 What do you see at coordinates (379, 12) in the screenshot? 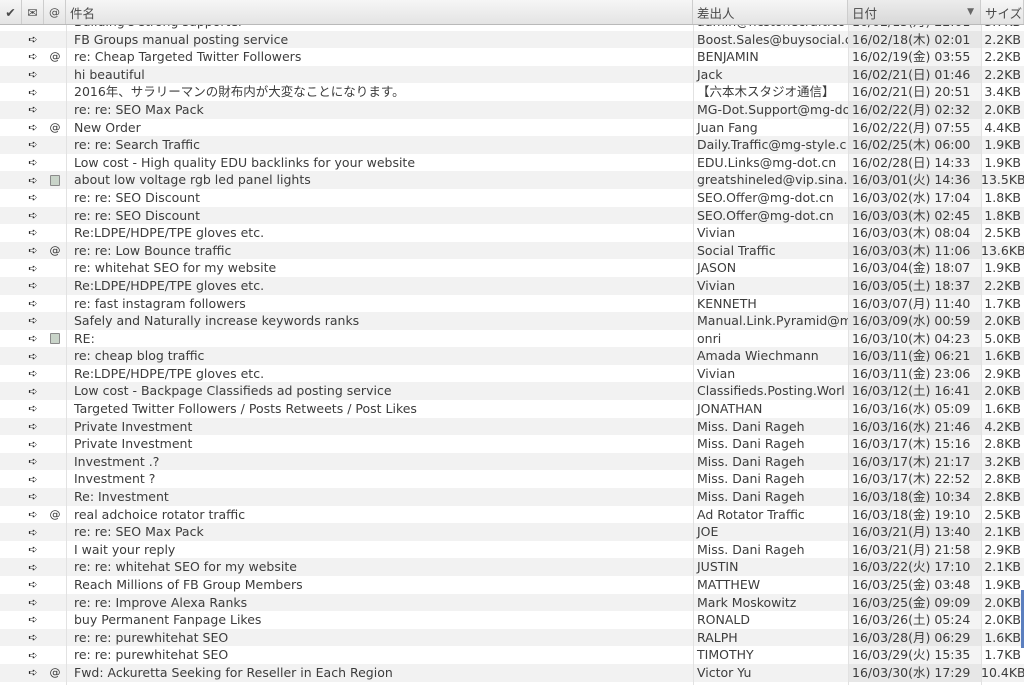
I see `column-header-subject: 件名` at bounding box center [379, 12].